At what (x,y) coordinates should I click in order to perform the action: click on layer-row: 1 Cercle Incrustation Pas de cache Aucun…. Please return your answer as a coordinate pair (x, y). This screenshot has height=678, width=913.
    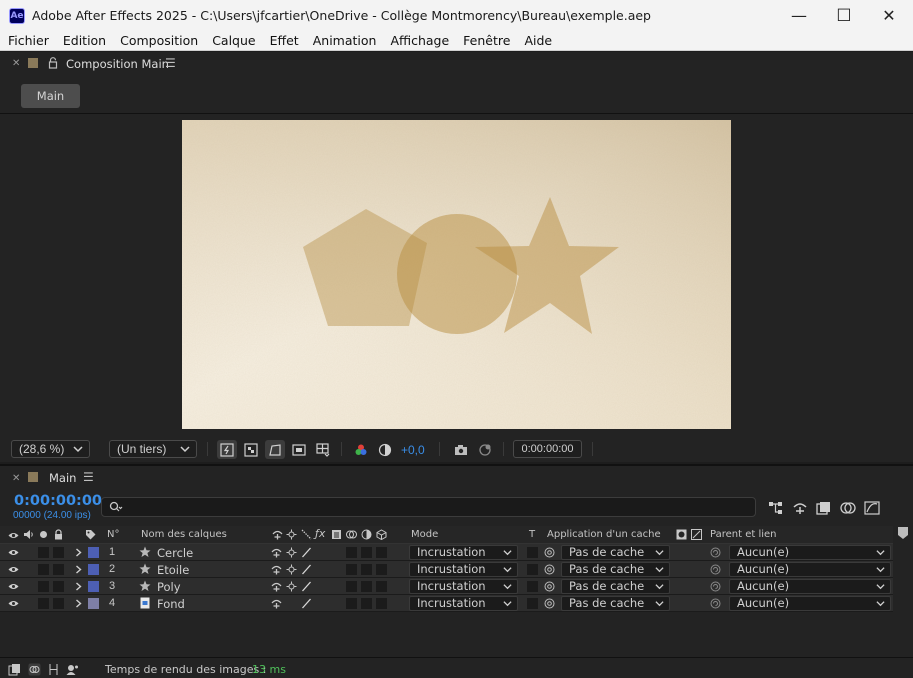
    Looking at the image, I should click on (446, 552).